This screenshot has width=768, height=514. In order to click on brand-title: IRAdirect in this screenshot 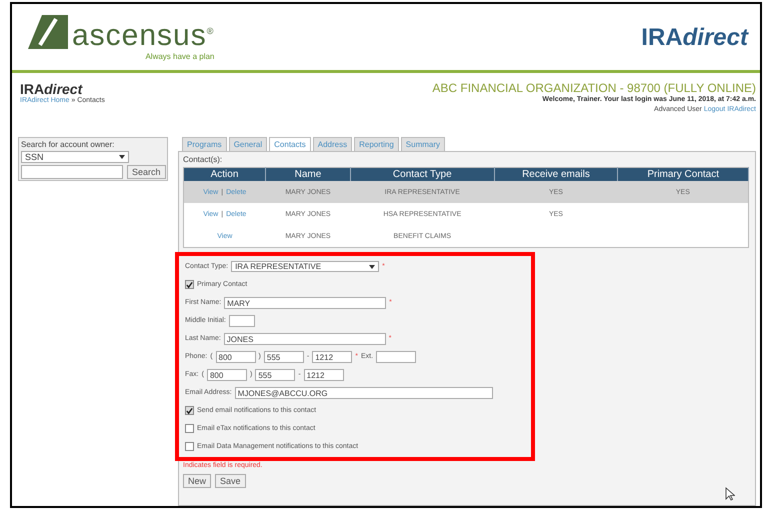, I will do `click(694, 38)`.